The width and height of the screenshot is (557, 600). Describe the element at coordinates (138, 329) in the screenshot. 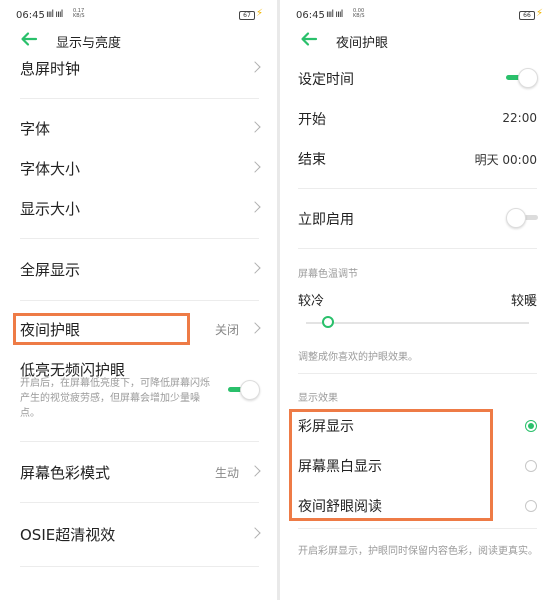

I see `night-mode-row: 夜间护眼 关闭` at that location.